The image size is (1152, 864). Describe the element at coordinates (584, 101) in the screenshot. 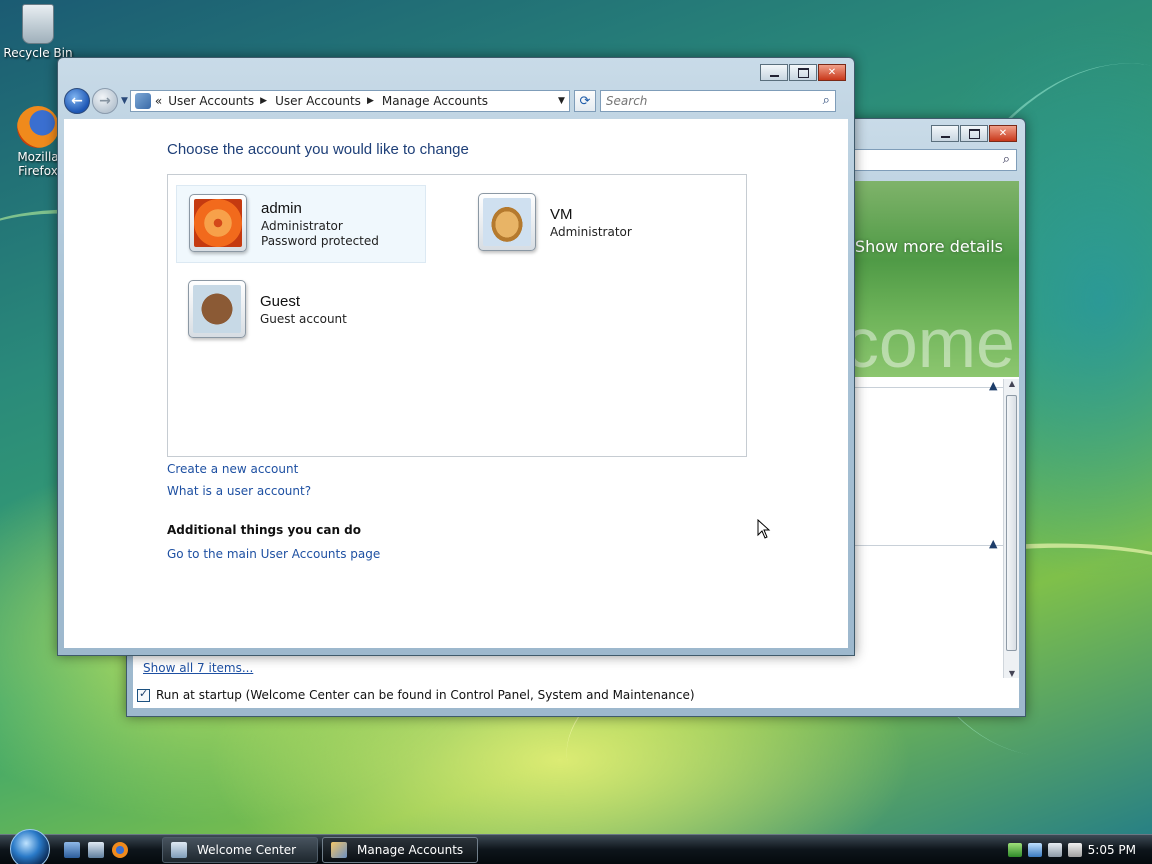

I see `refresh-button: ⟳` at that location.